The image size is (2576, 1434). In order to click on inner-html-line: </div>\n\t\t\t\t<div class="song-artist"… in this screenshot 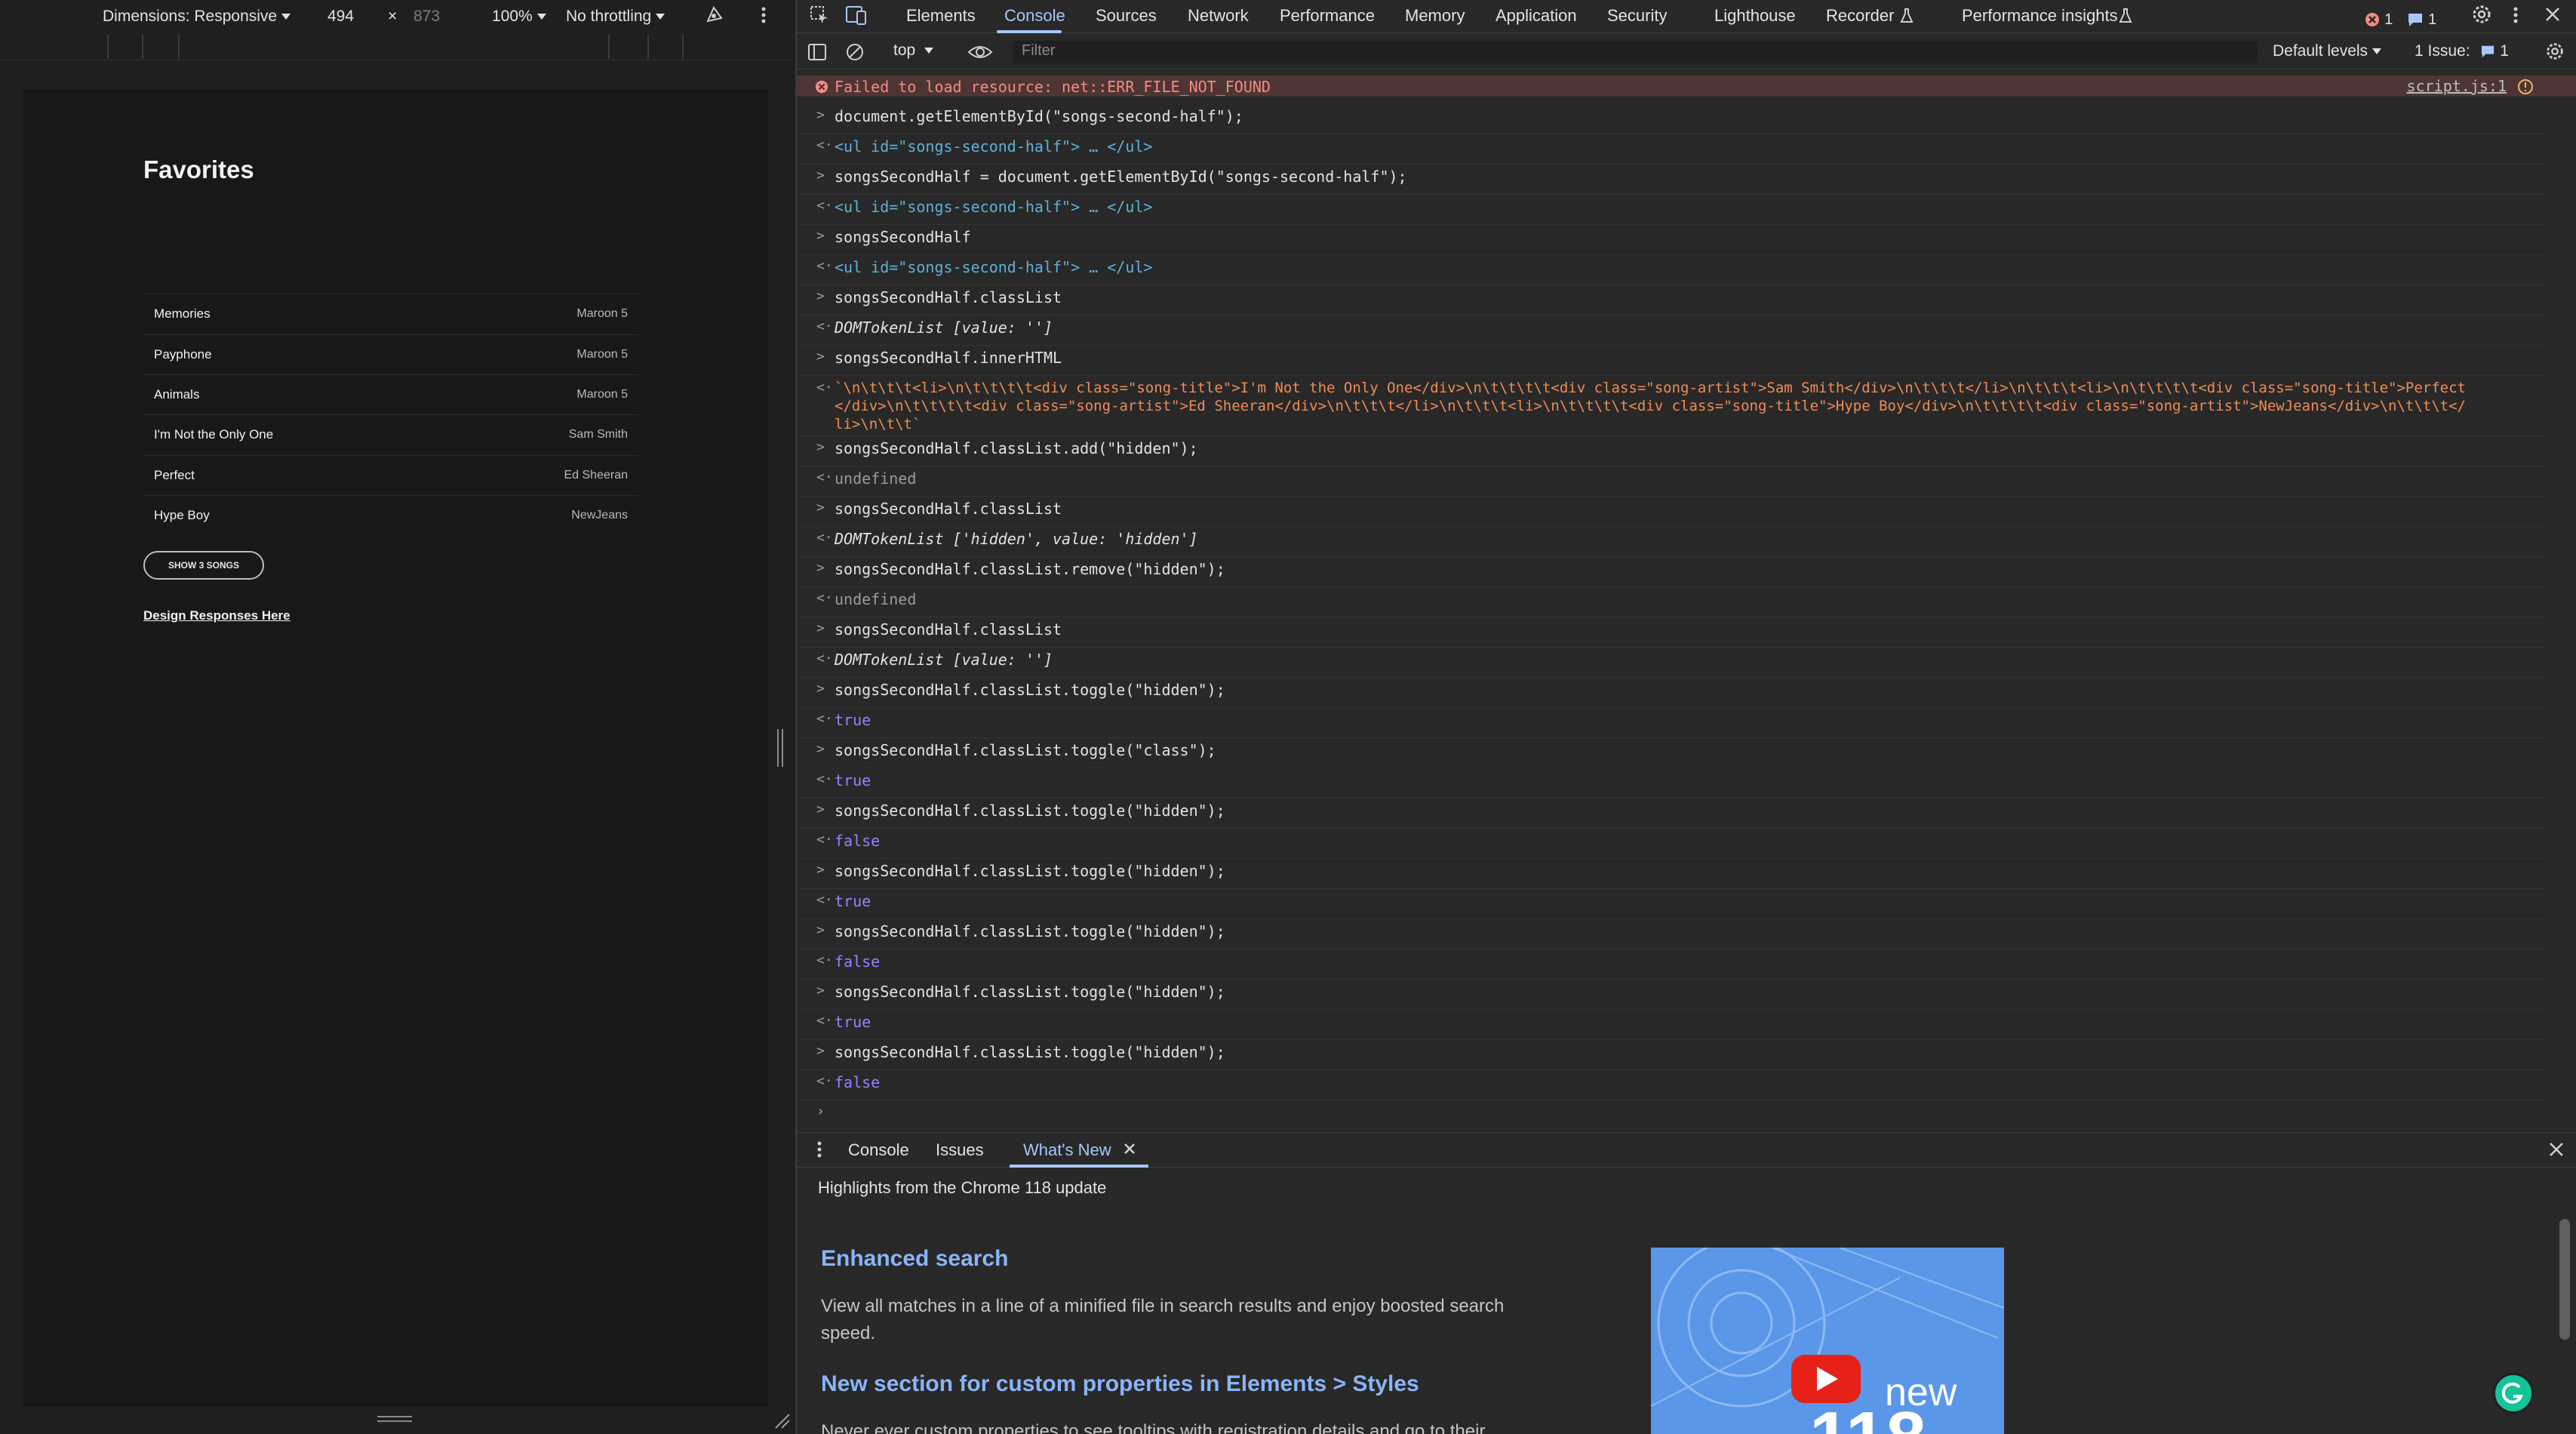, I will do `click(1650, 406)`.